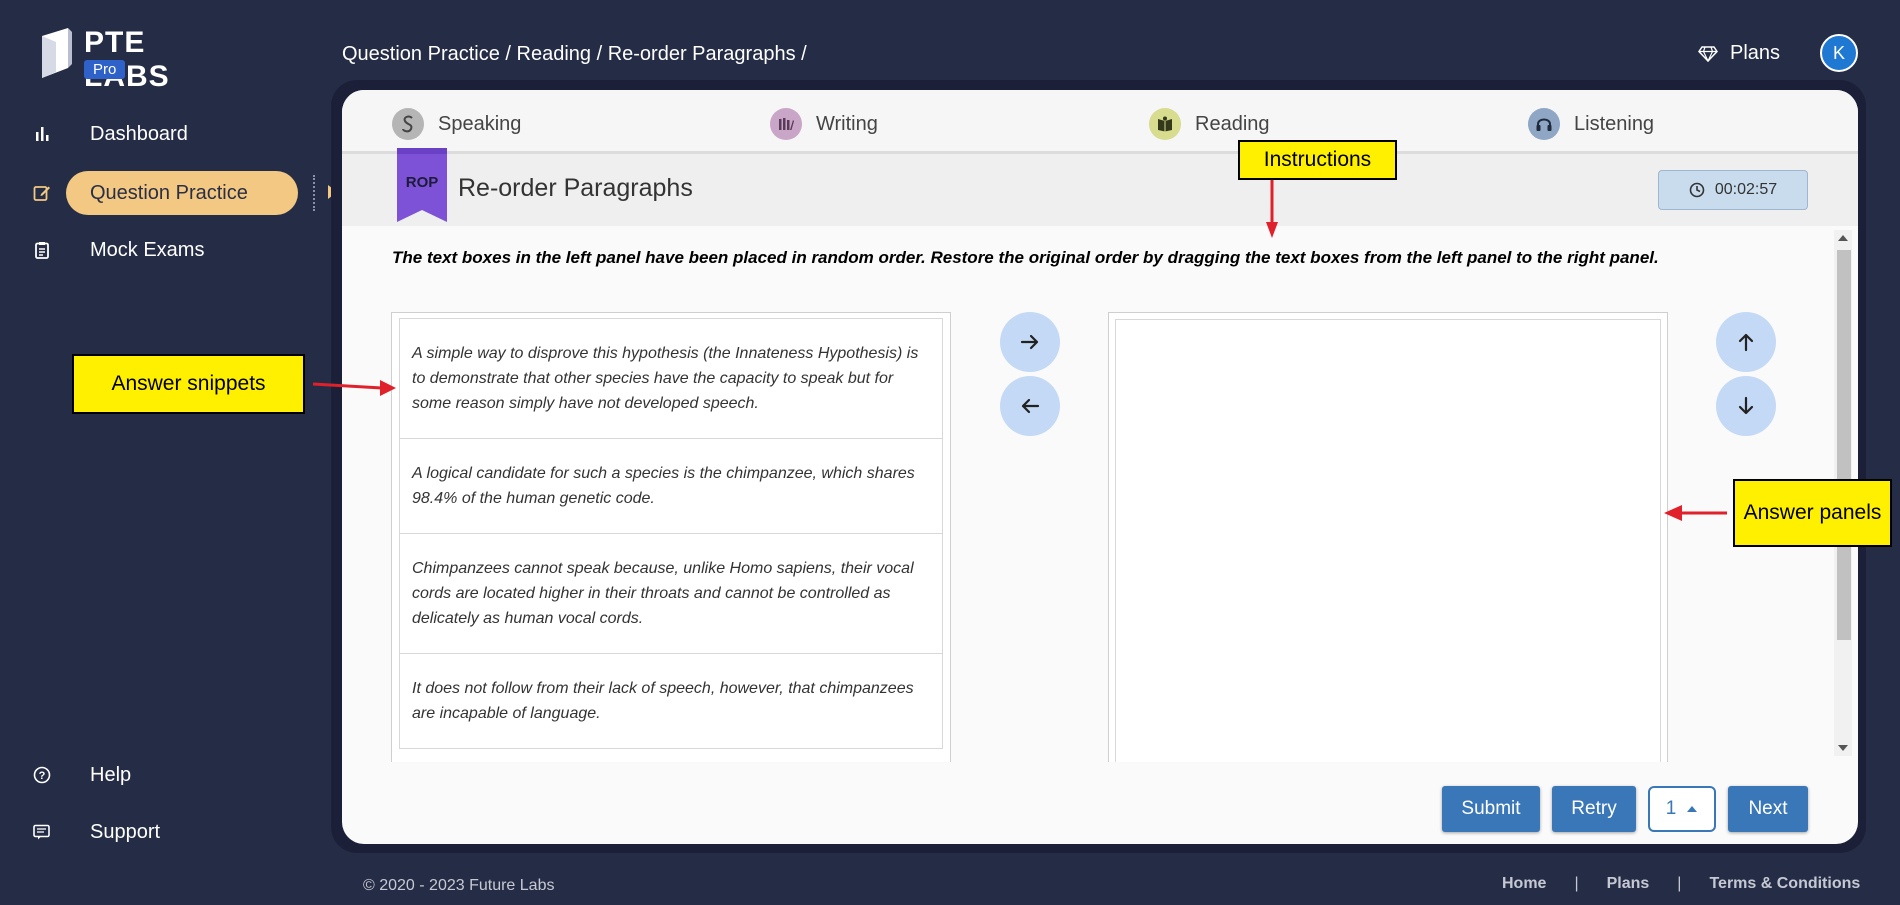 The width and height of the screenshot is (1900, 905). Describe the element at coordinates (1628, 884) in the screenshot. I see `footer-link-plans: Plans` at that location.